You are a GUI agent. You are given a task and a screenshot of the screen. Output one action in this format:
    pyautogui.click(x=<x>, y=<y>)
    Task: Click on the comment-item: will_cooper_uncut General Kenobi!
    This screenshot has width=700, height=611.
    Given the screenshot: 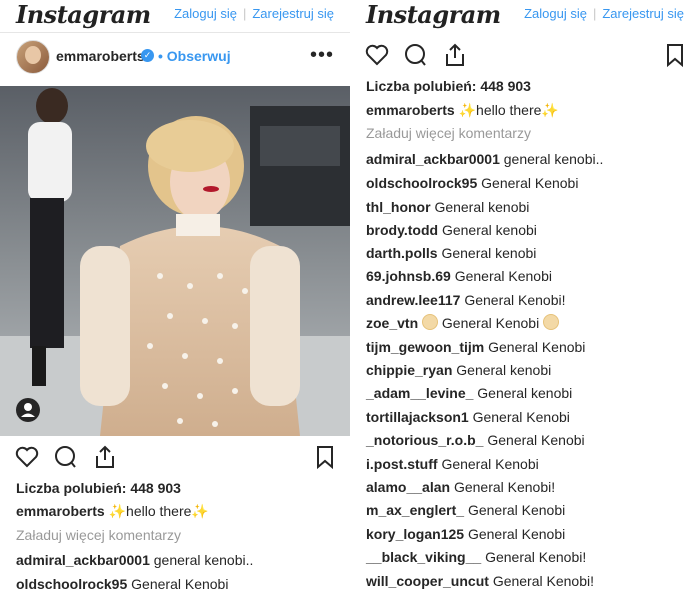 What is the action you would take?
    pyautogui.click(x=480, y=581)
    